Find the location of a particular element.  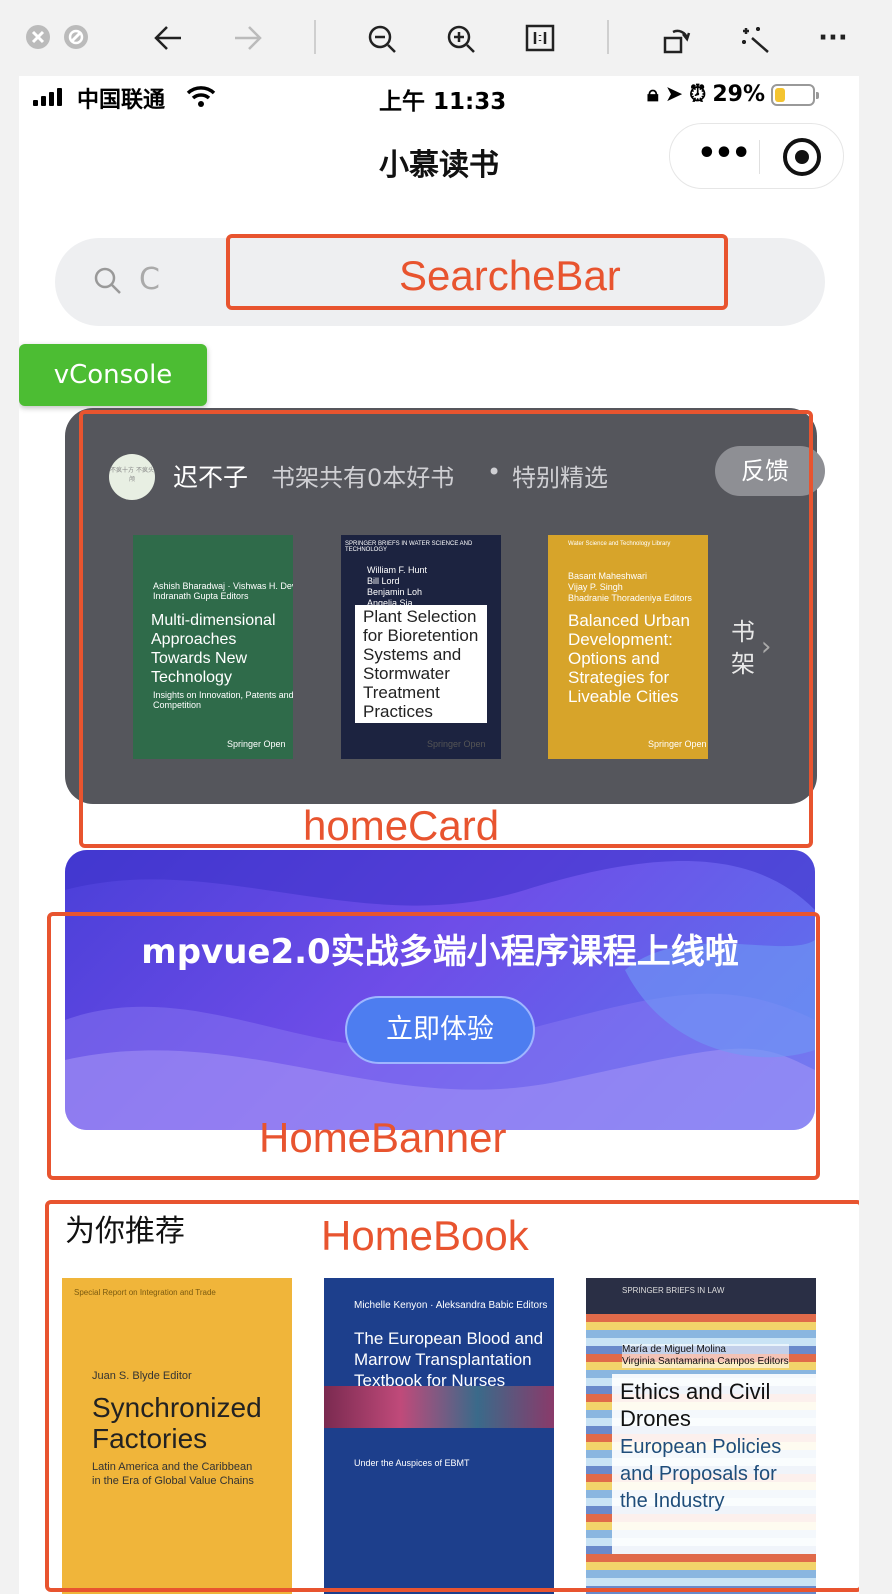

status-time: 上午 11:33 is located at coordinates (443, 102).